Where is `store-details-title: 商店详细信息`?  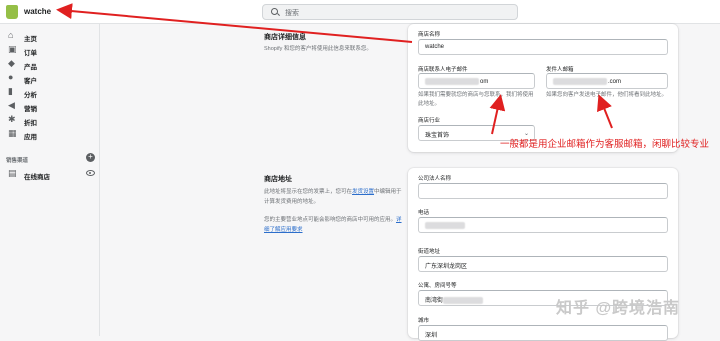
store-details-title: 商店详细信息 is located at coordinates (285, 37).